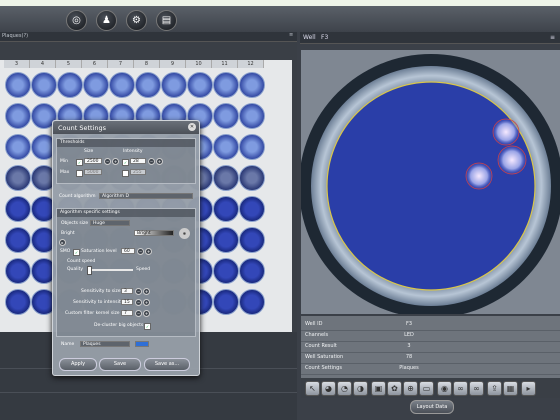 The image size is (560, 420). What do you see at coordinates (410, 388) in the screenshot?
I see `zoom-icon: ⊕` at bounding box center [410, 388].